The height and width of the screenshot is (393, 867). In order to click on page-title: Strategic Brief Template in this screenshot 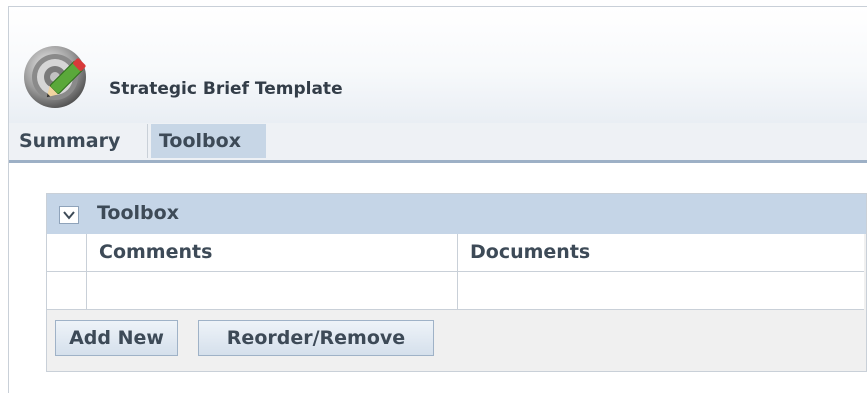, I will do `click(226, 89)`.